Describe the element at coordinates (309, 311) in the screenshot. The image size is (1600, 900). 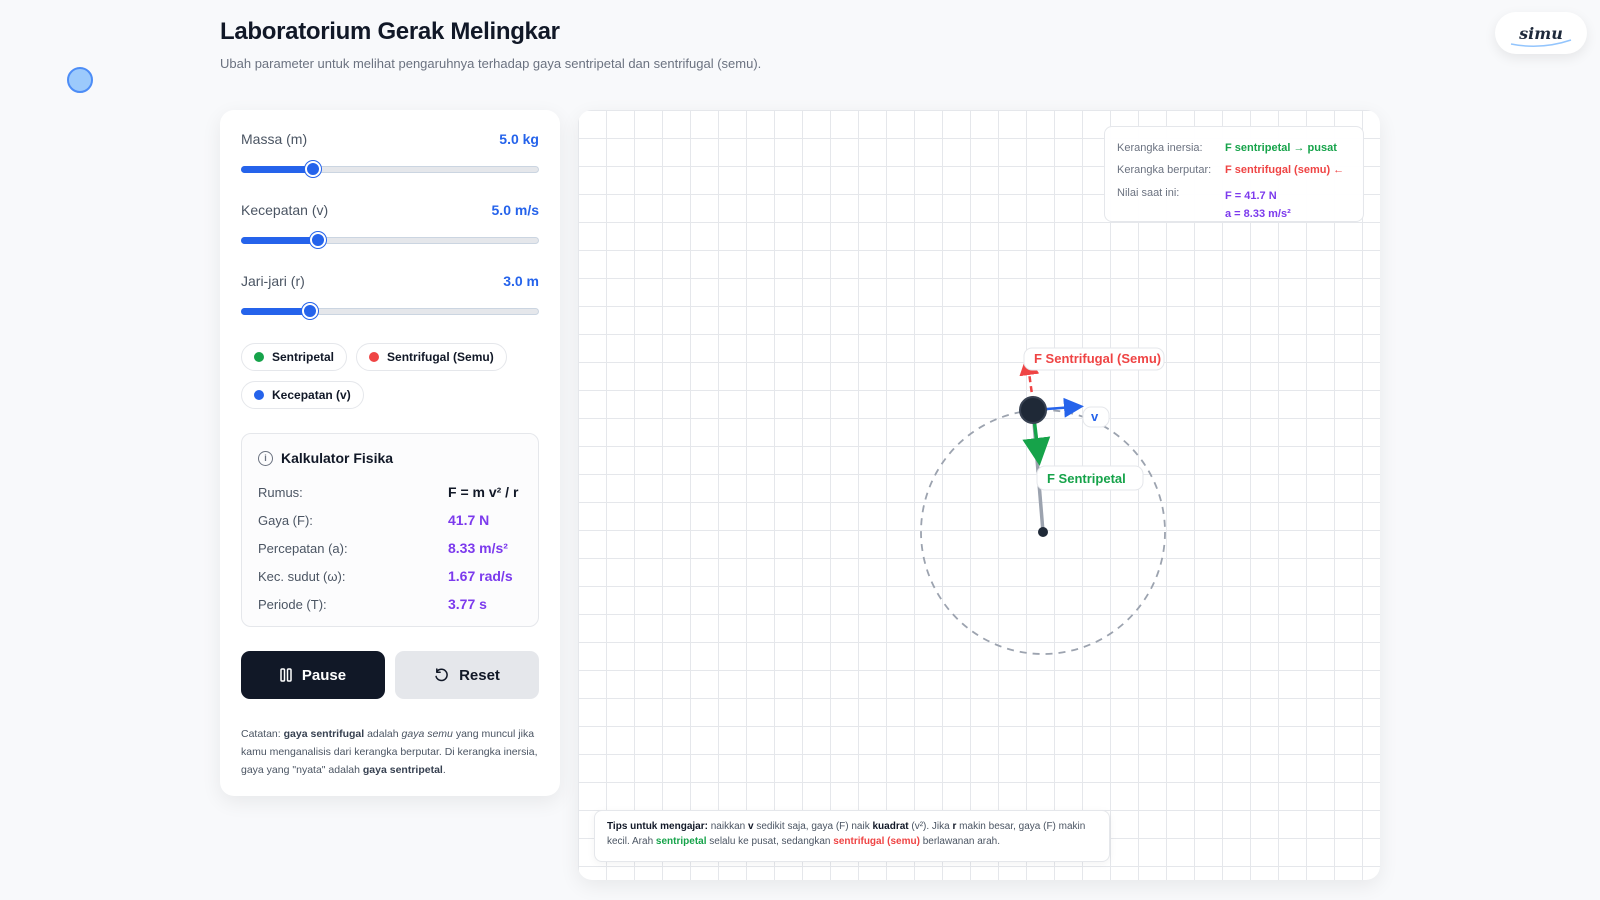
I see `radius-slider-thumb` at that location.